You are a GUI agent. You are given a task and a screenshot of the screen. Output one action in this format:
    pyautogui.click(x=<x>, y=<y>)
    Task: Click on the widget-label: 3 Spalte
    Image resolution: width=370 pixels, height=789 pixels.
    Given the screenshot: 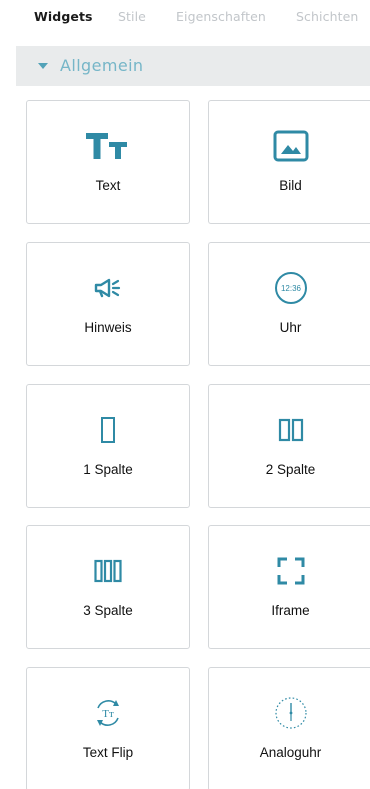 What is the action you would take?
    pyautogui.click(x=108, y=610)
    